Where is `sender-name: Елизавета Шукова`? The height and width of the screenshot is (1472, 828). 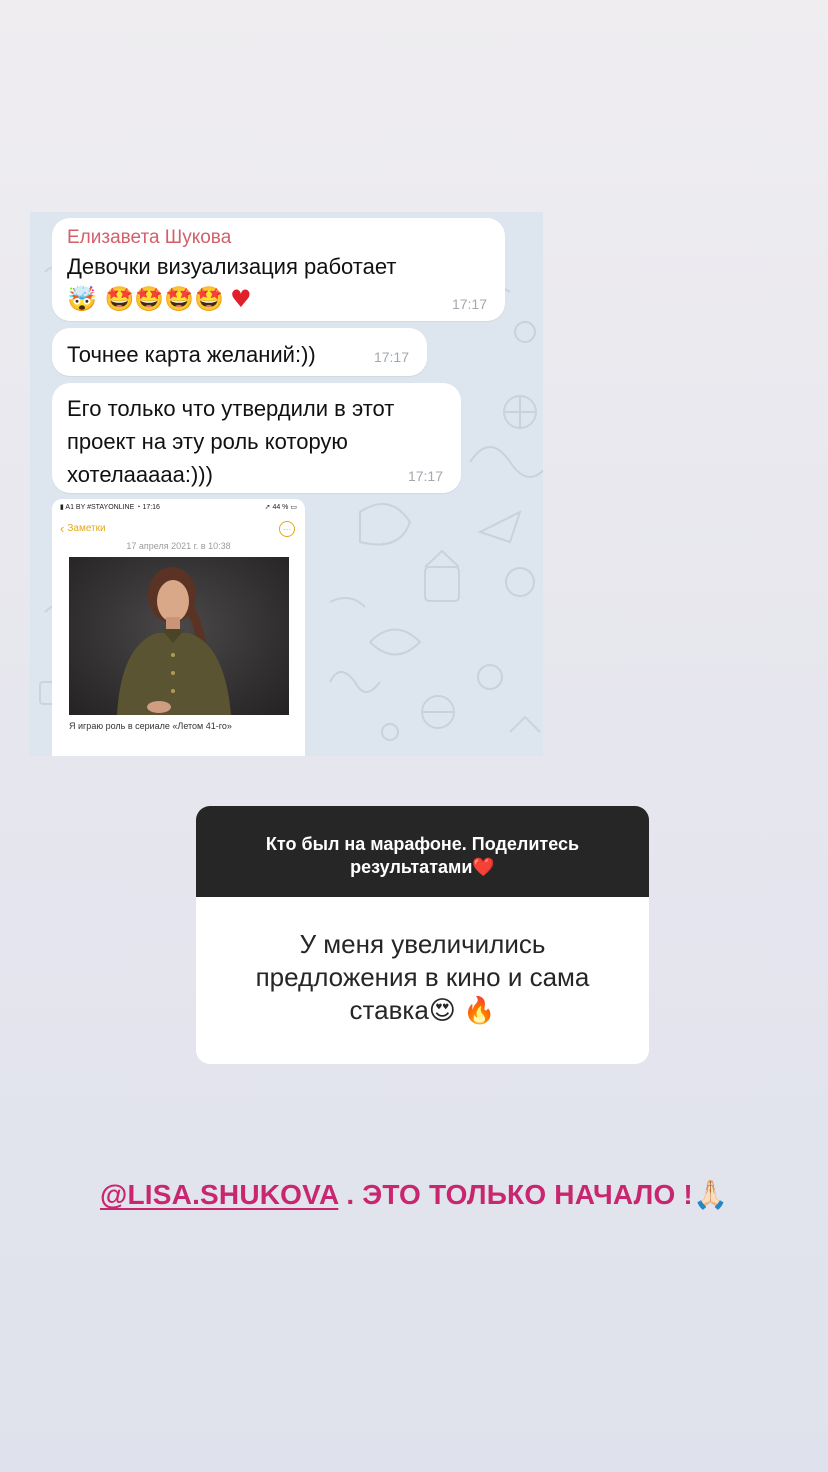 sender-name: Елизавета Шукова is located at coordinates (149, 237).